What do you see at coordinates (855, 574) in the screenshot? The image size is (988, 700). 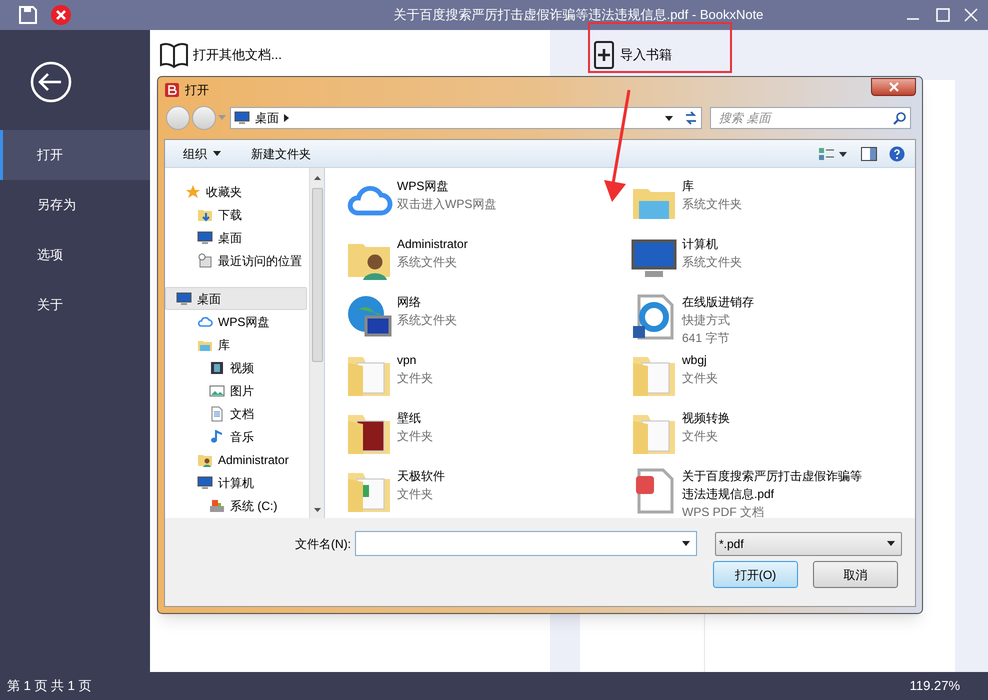 I see `dialog-button: 取消` at bounding box center [855, 574].